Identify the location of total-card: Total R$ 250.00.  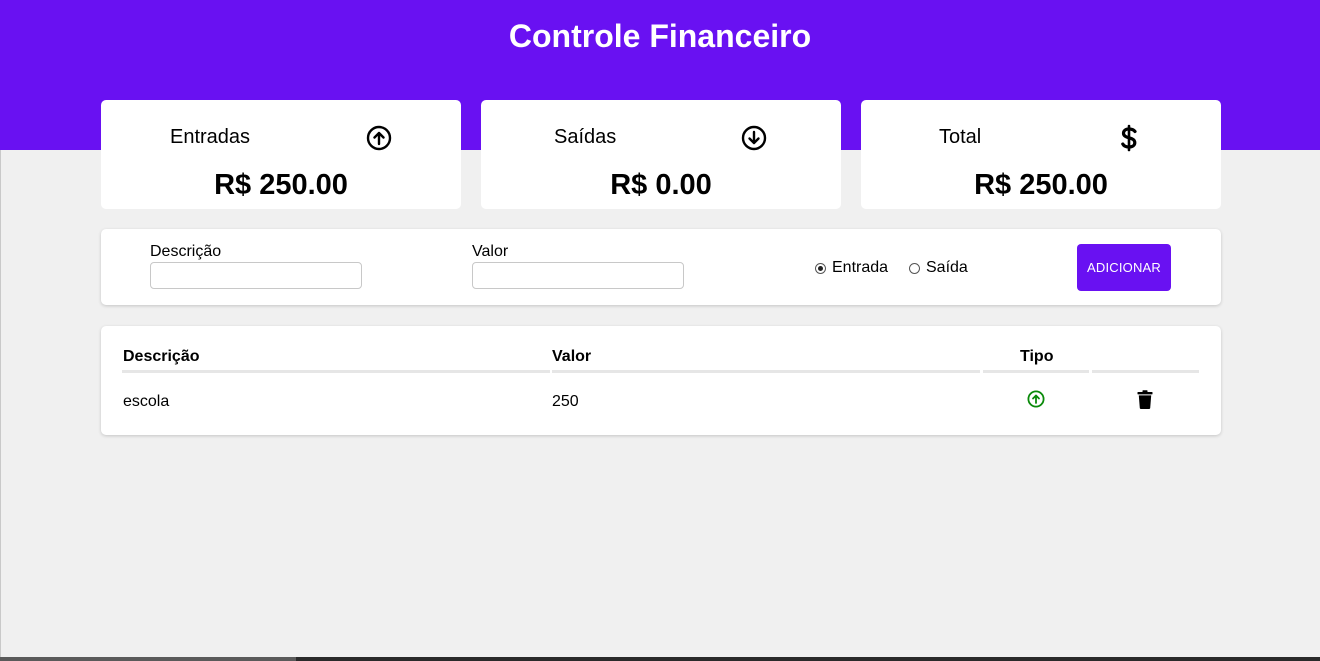
(1041, 154).